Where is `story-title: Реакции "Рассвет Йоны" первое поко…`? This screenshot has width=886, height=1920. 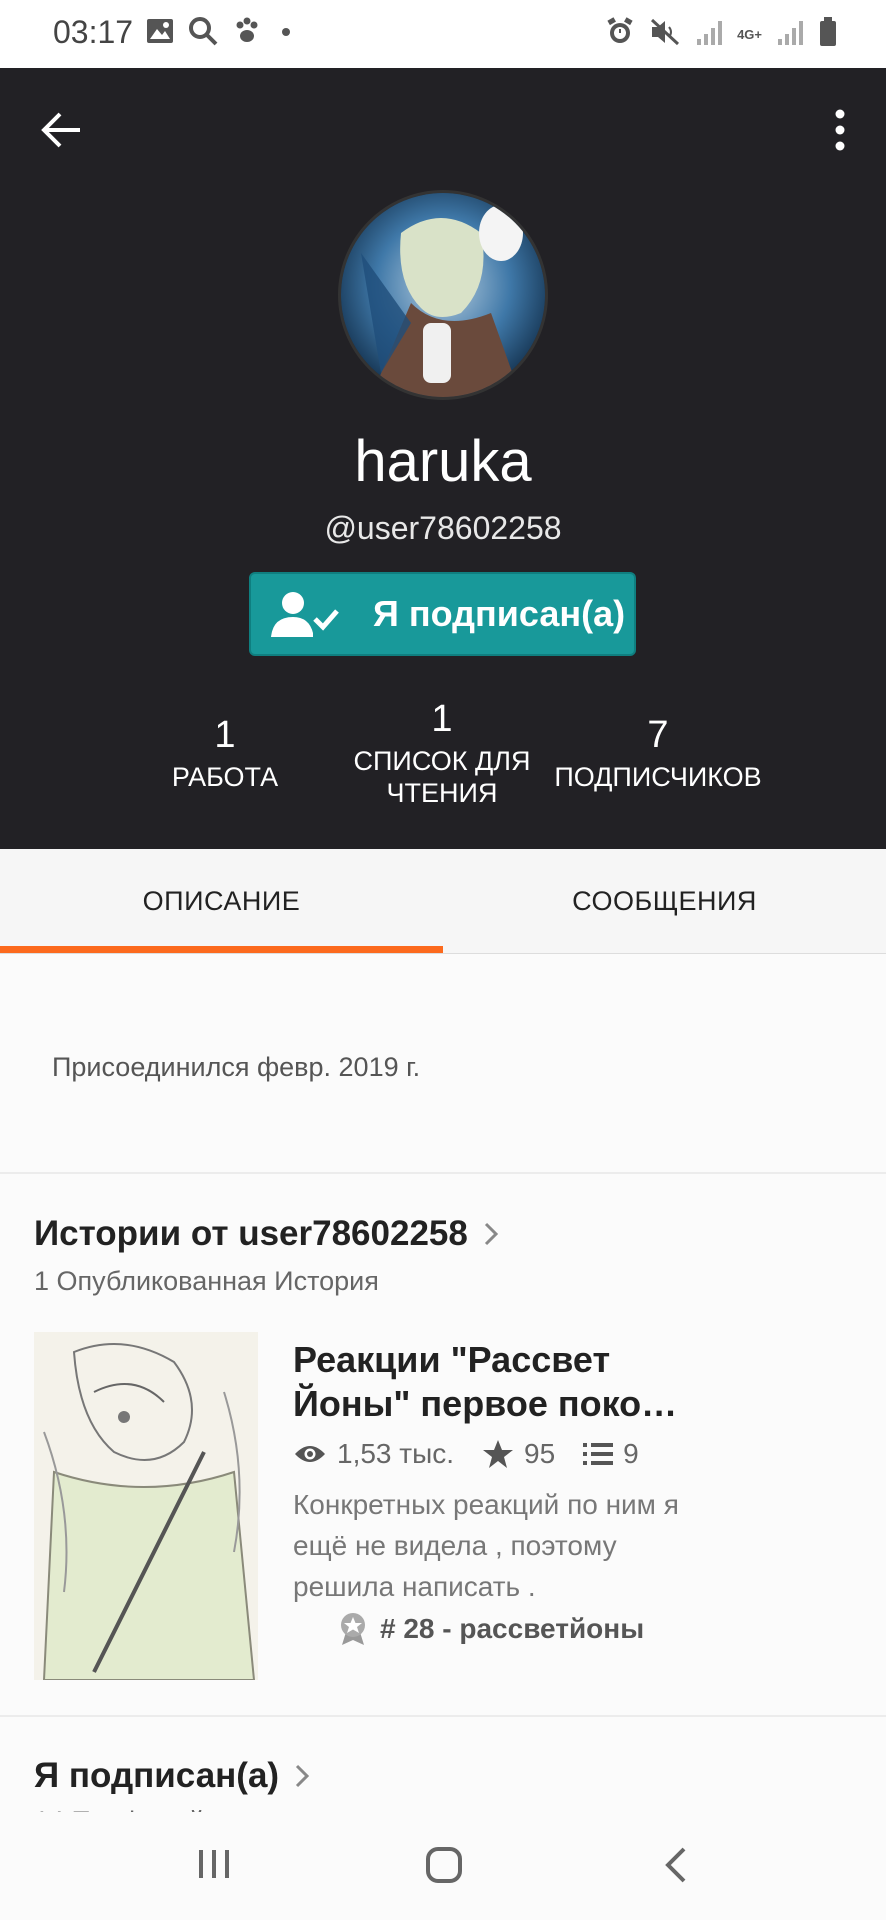
story-title: Реакции "Рассвет Йоны" первое поко… is located at coordinates (503, 1382).